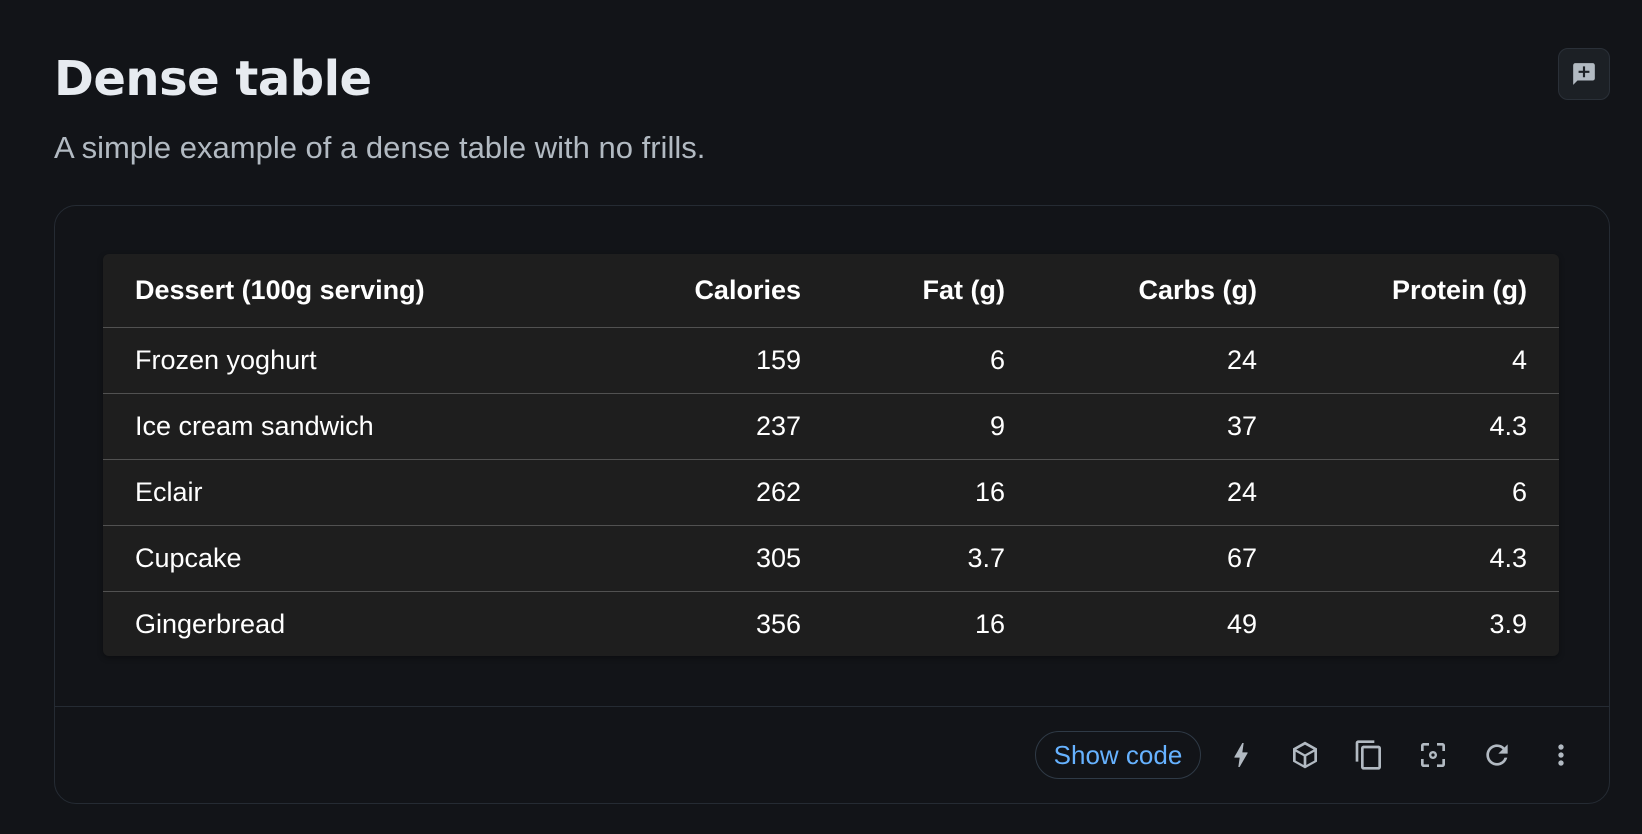  What do you see at coordinates (1163, 558) in the screenshot?
I see `table-cell-carbs: 67` at bounding box center [1163, 558].